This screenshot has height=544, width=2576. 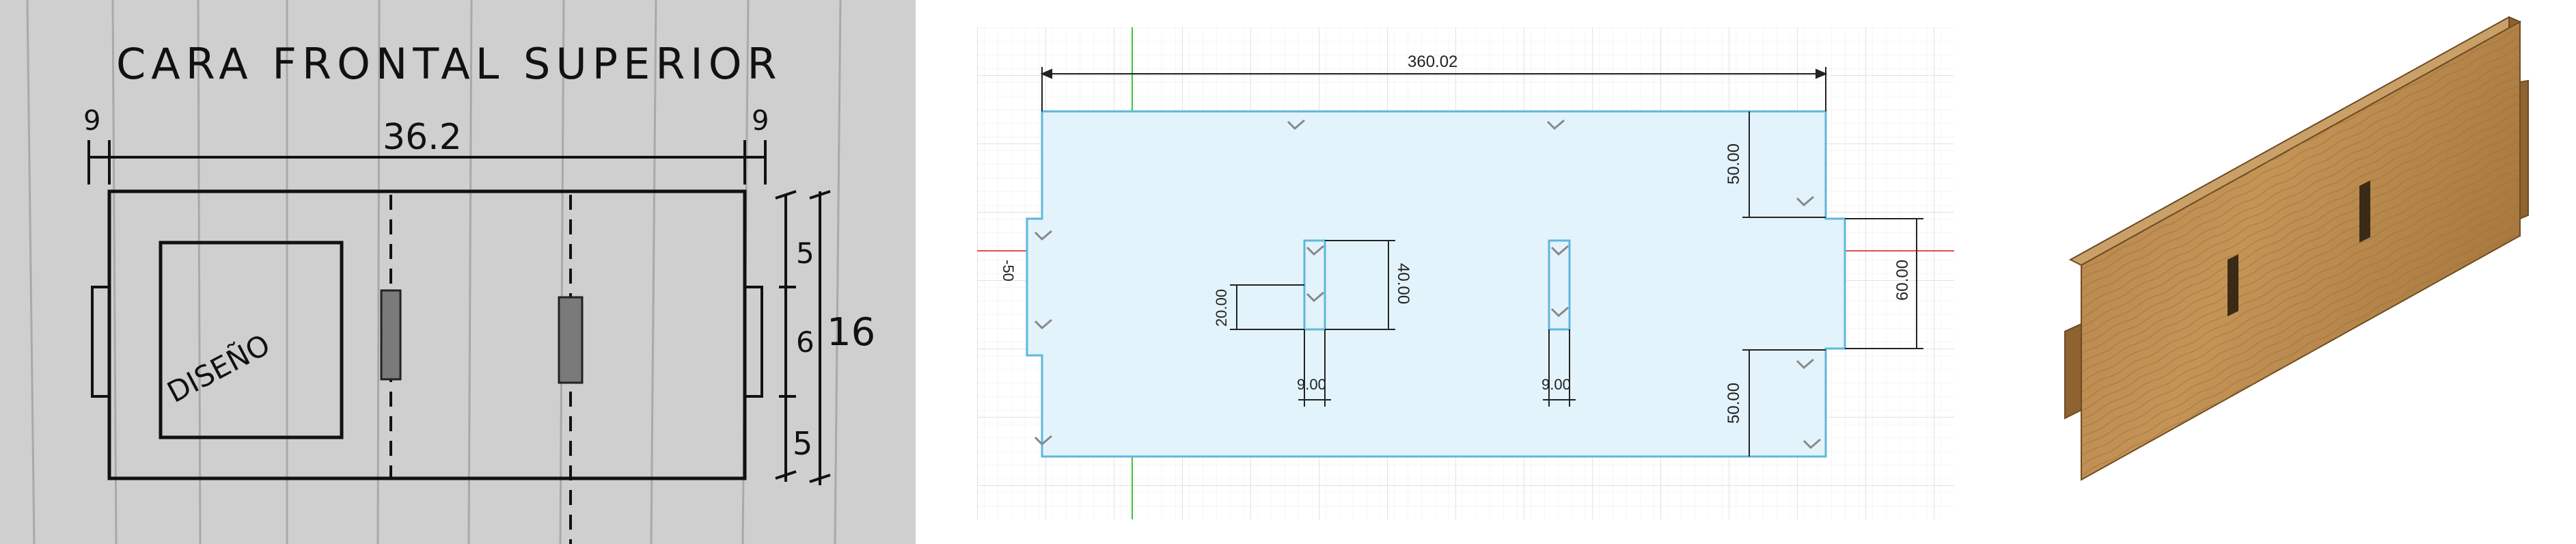 What do you see at coordinates (218, 368) in the screenshot?
I see `sketch-design-label: DISEÑO` at bounding box center [218, 368].